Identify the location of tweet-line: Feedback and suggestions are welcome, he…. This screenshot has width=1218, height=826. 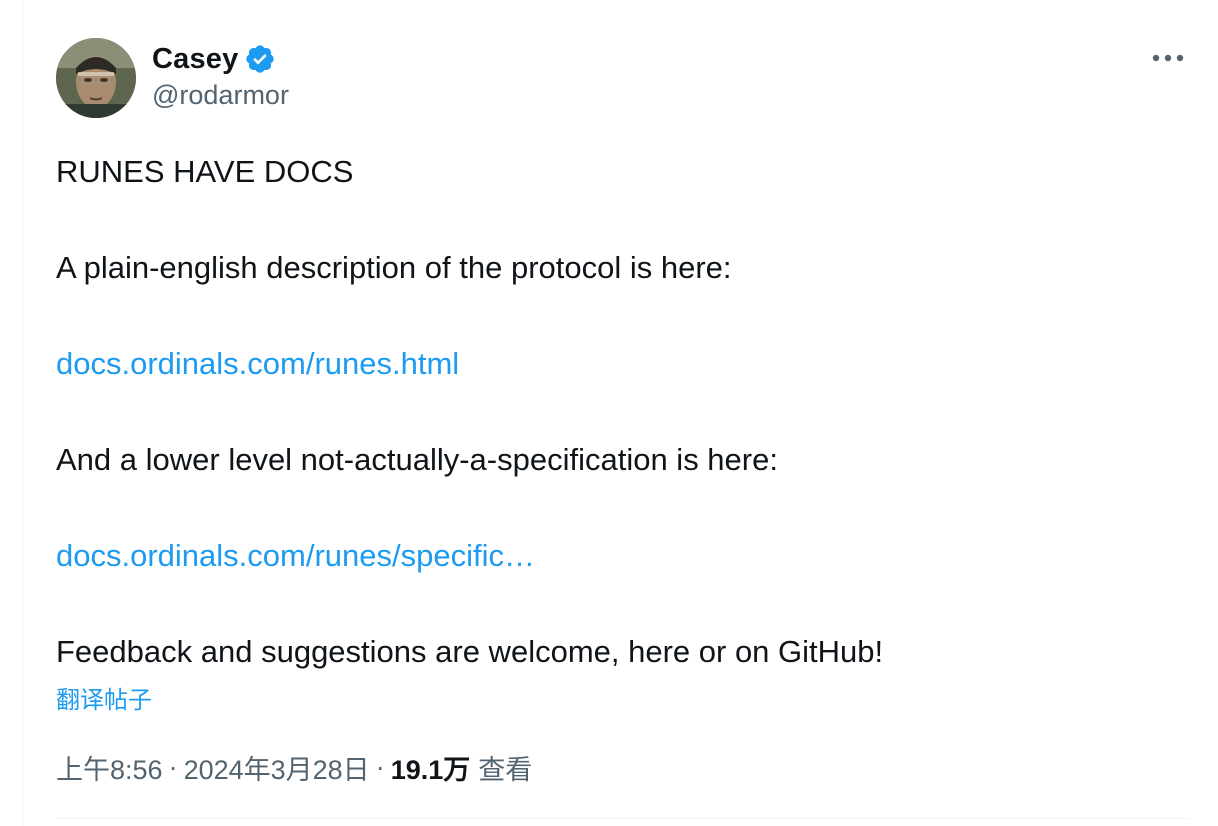
(470, 651).